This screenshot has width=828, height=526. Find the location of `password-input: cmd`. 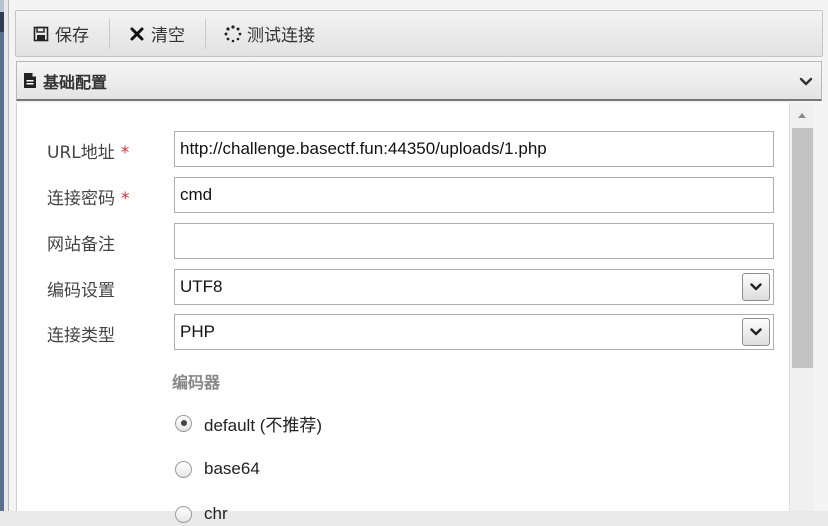

password-input: cmd is located at coordinates (474, 195).